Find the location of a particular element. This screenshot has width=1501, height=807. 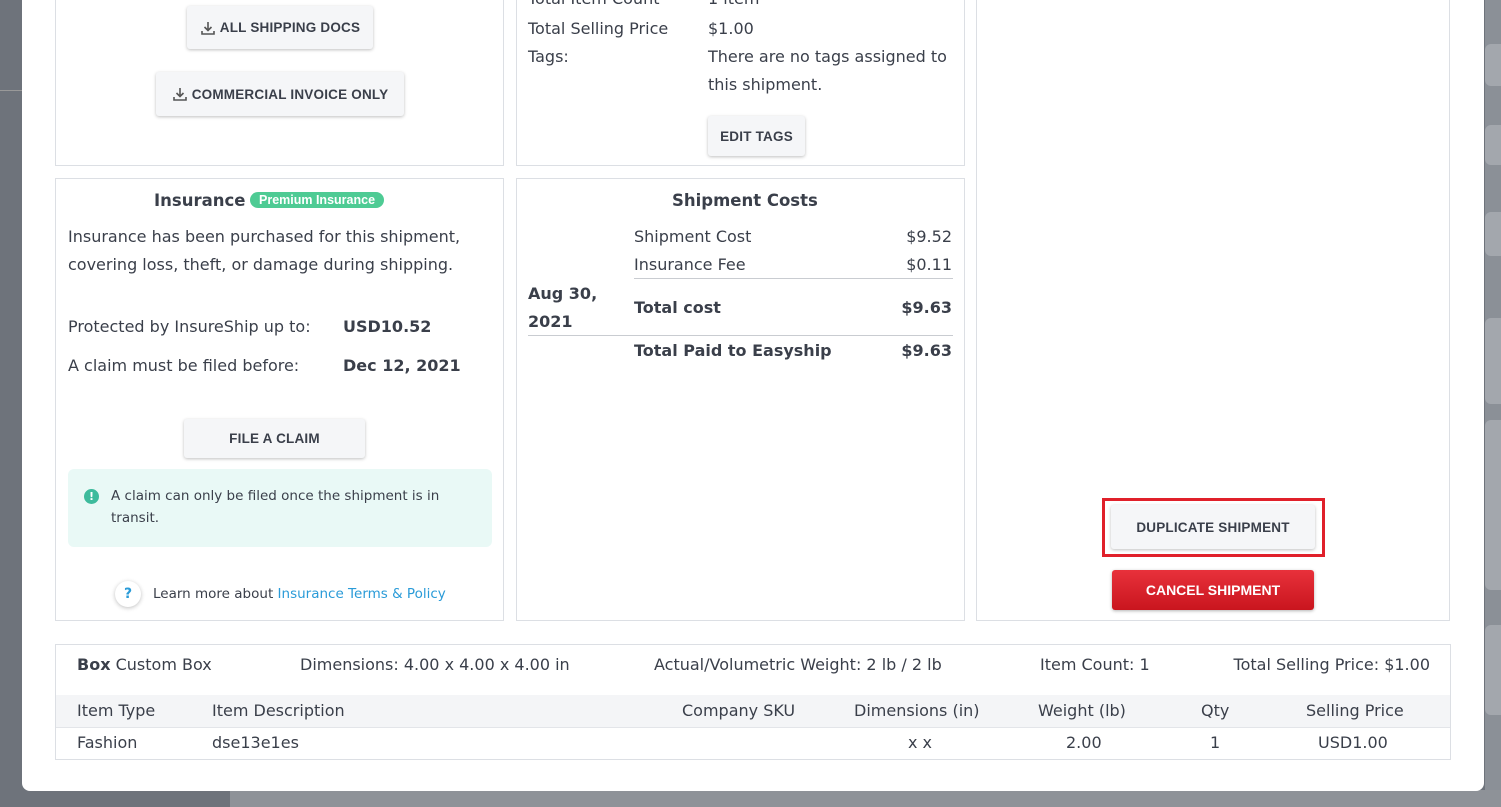

claim-before-value: Dec 12, 2021 is located at coordinates (402, 365).